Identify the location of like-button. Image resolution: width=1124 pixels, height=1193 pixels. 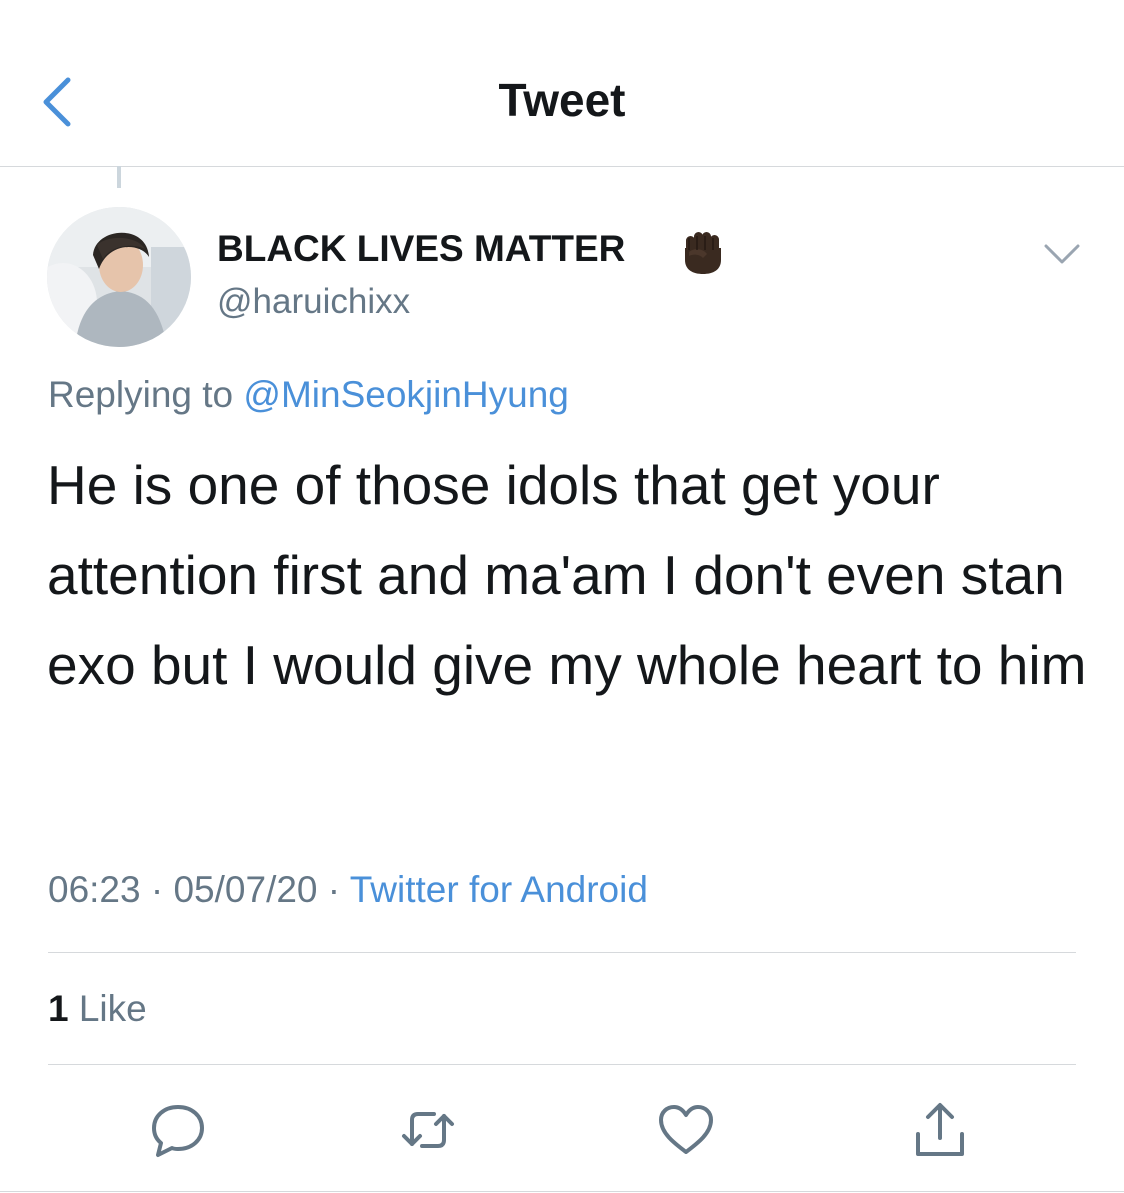
(686, 1130).